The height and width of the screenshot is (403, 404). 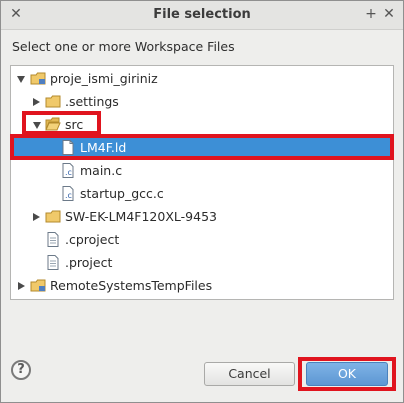 What do you see at coordinates (202, 124) in the screenshot?
I see `tree-item-src: src` at bounding box center [202, 124].